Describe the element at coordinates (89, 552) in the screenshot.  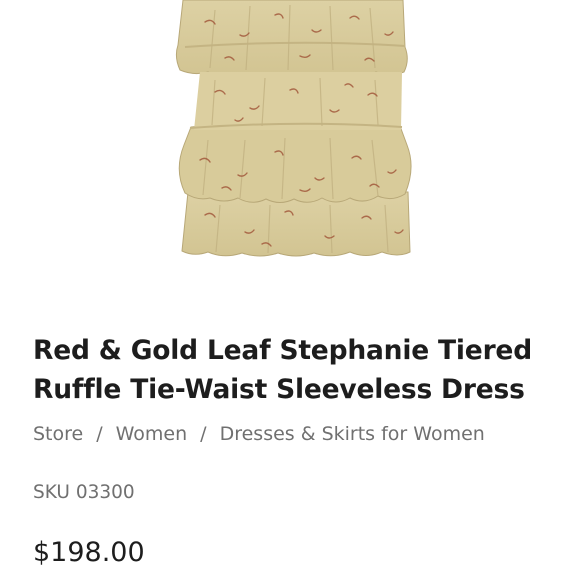
I see `product-price: $198.00` at that location.